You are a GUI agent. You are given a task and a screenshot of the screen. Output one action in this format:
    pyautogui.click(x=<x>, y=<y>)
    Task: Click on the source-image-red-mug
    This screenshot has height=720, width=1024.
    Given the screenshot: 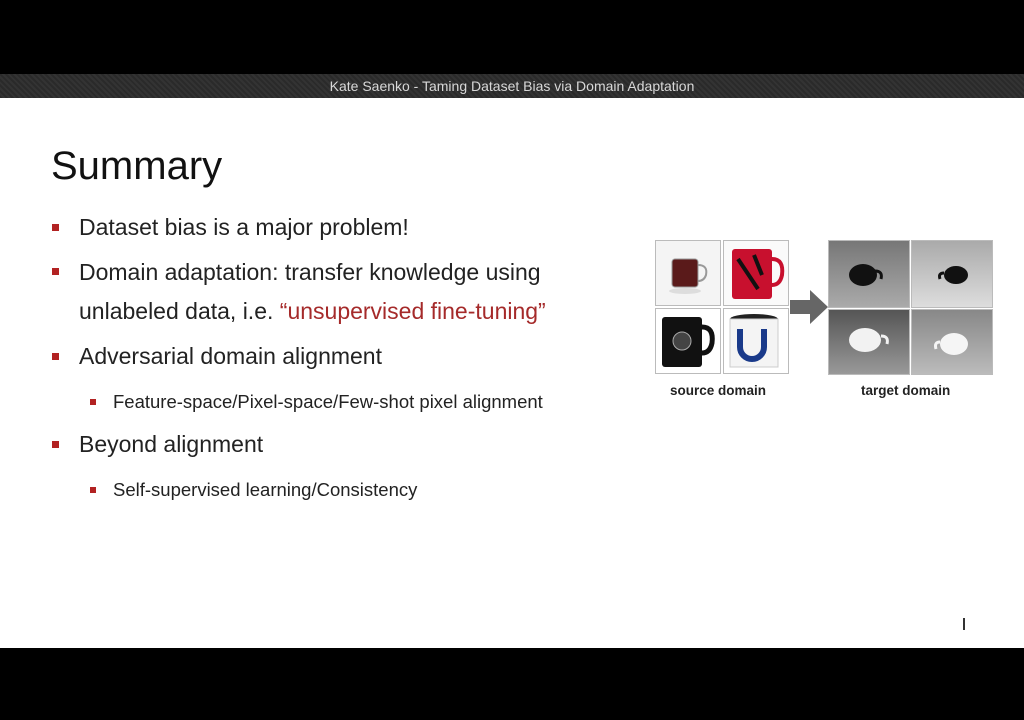 What is the action you would take?
    pyautogui.click(x=756, y=273)
    